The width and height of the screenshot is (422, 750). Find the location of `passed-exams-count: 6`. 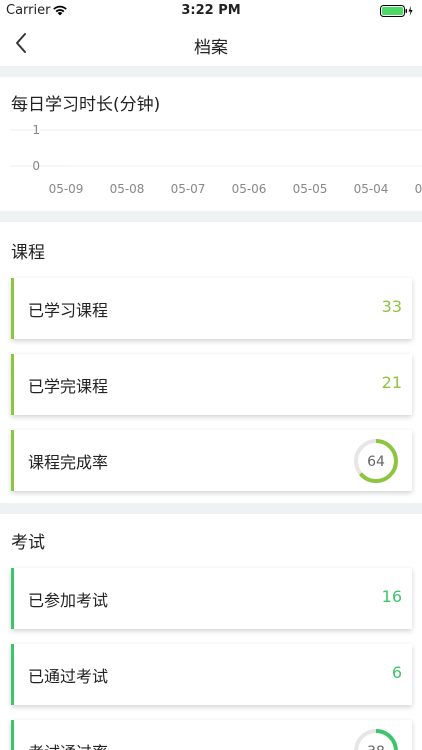

passed-exams-count: 6 is located at coordinates (396, 672).